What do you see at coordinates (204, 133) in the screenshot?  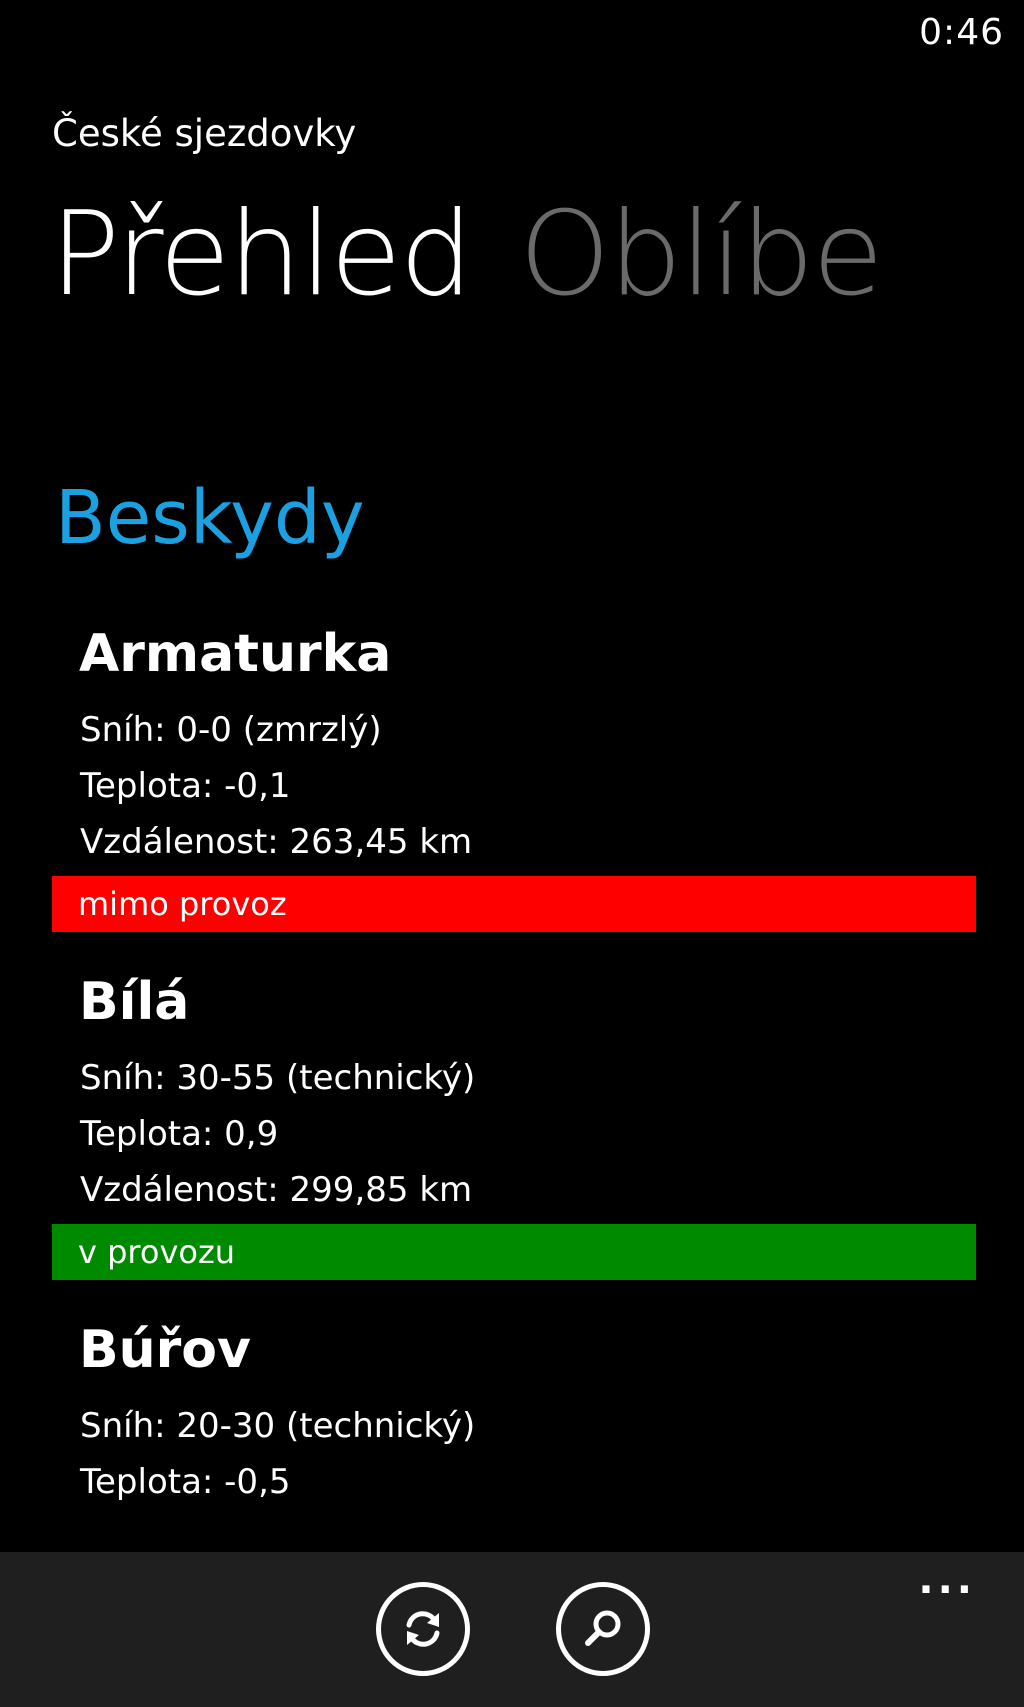 I see `app-title: České sjezdovky` at bounding box center [204, 133].